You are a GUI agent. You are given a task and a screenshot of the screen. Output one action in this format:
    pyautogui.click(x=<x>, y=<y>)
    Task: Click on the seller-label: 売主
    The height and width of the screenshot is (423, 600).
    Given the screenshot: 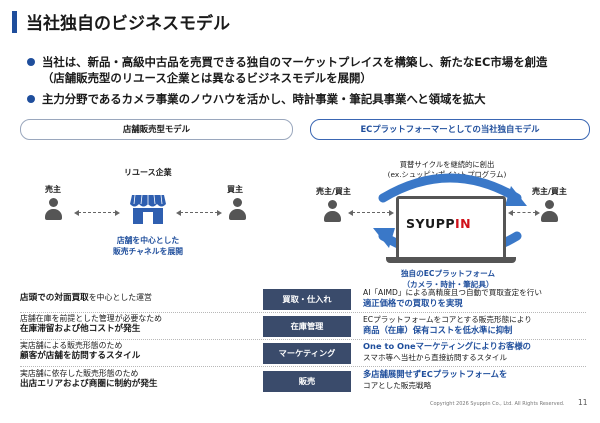 What is the action you would take?
    pyautogui.click(x=53, y=189)
    